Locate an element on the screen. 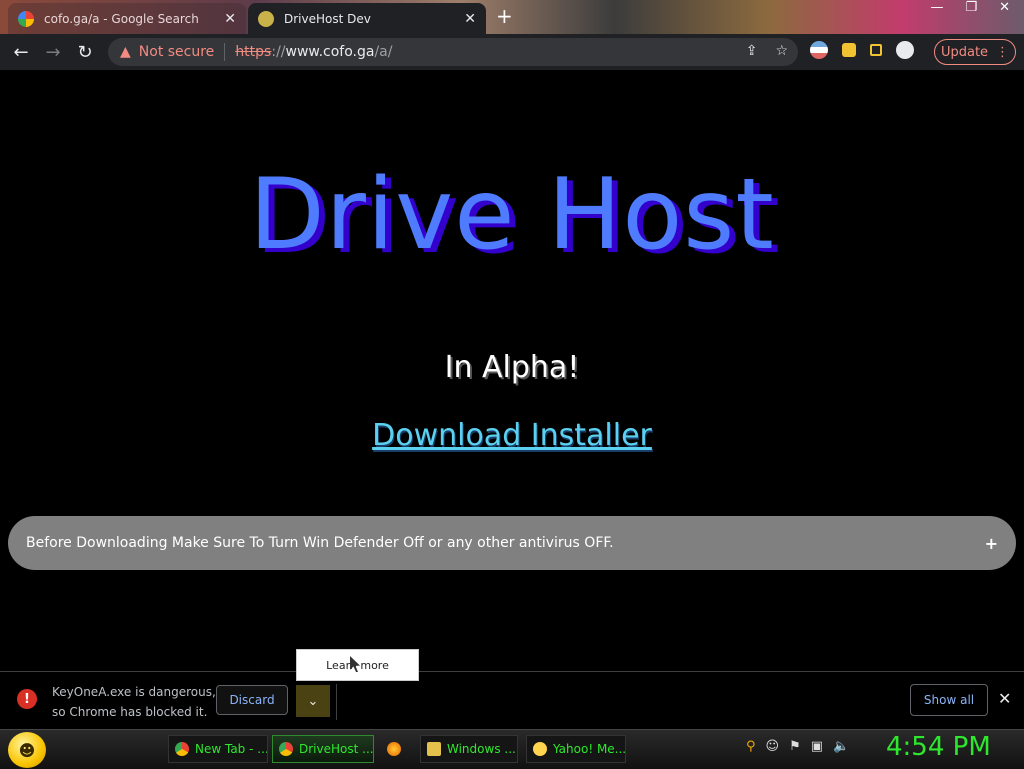  warning-icon: ▲ is located at coordinates (125, 52).